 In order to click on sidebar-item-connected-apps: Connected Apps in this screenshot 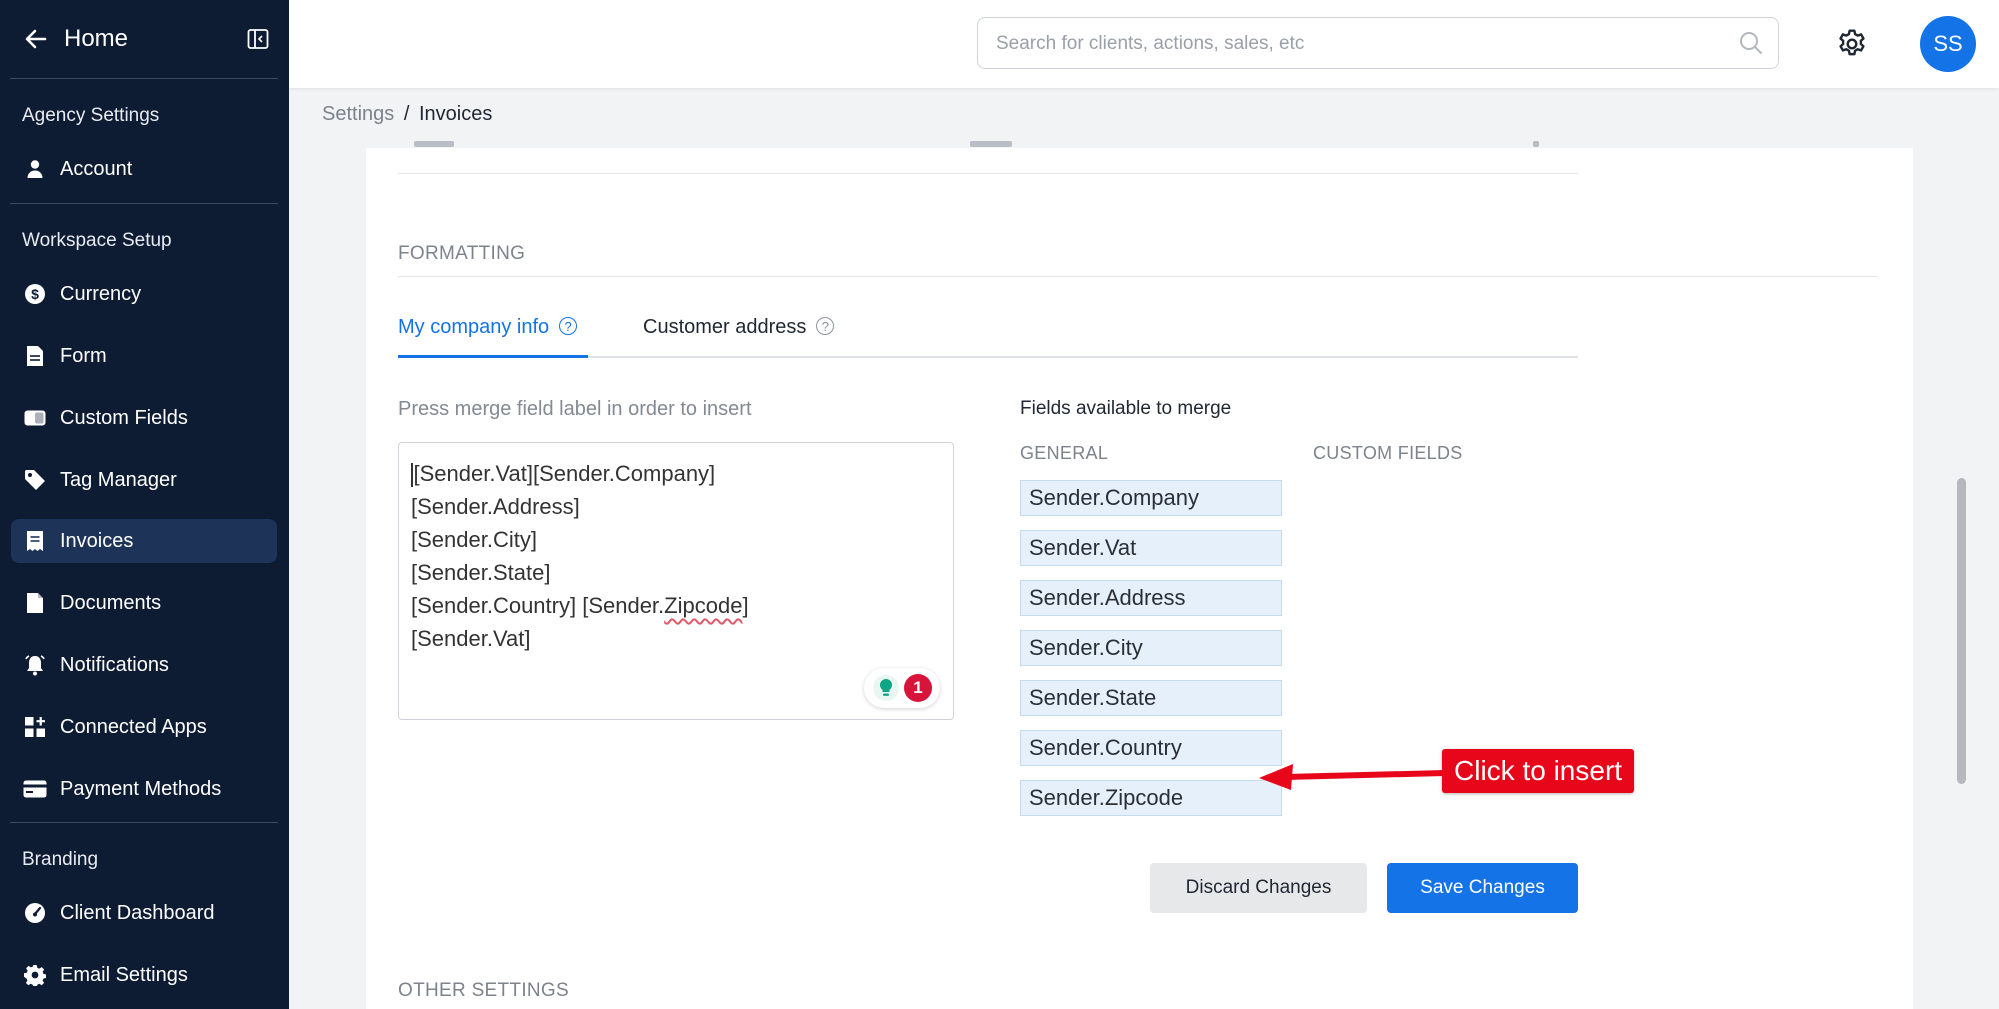, I will do `click(144, 727)`.